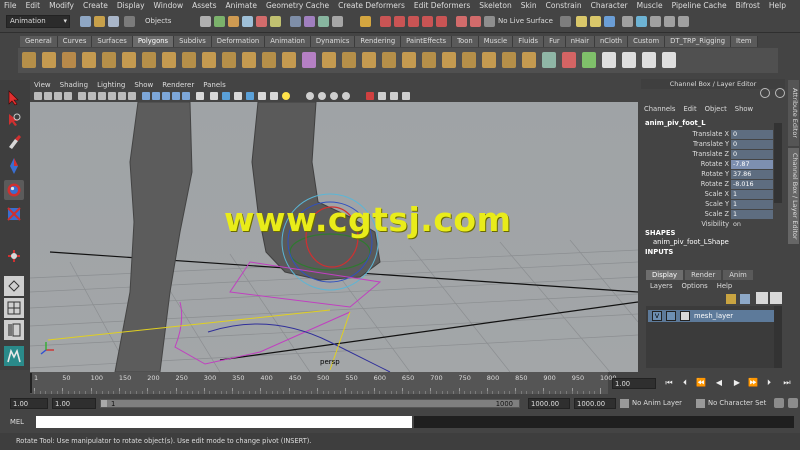 This screenshot has width=800, height=450. What do you see at coordinates (349, 60) in the screenshot?
I see `bridge-icon` at bounding box center [349, 60].